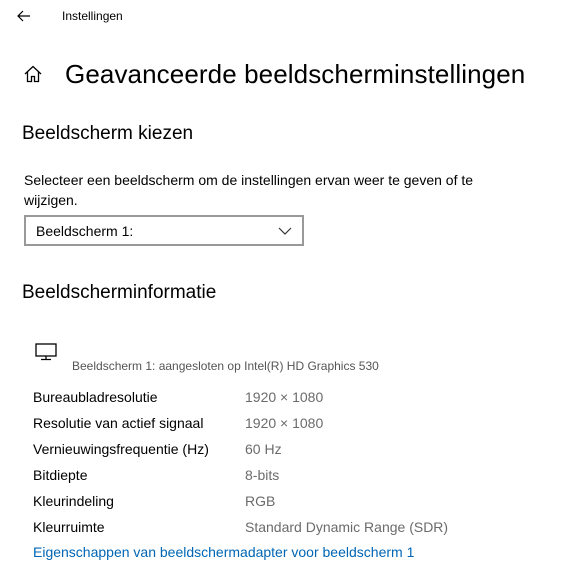 The width and height of the screenshot is (561, 585). What do you see at coordinates (119, 292) in the screenshot?
I see `display-info-heading: Beeldscherminformatie` at bounding box center [119, 292].